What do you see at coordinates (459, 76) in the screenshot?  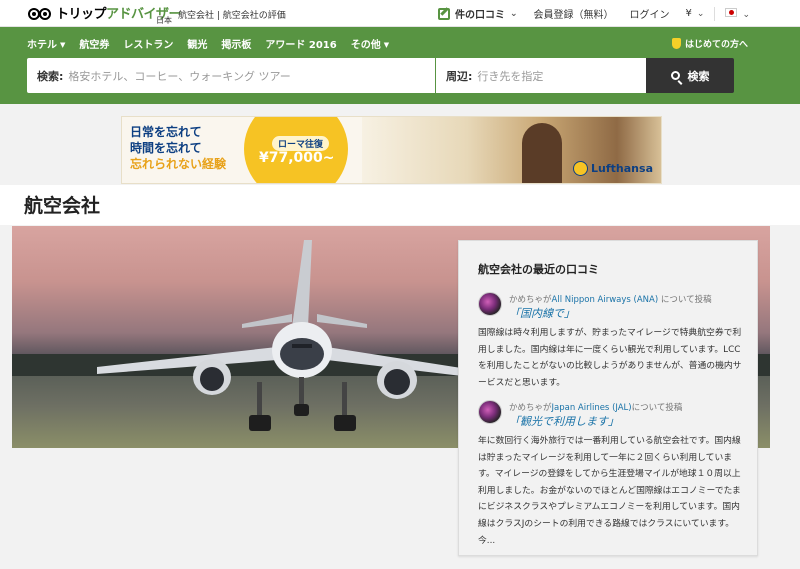 I see `location-label: 周辺:` at bounding box center [459, 76].